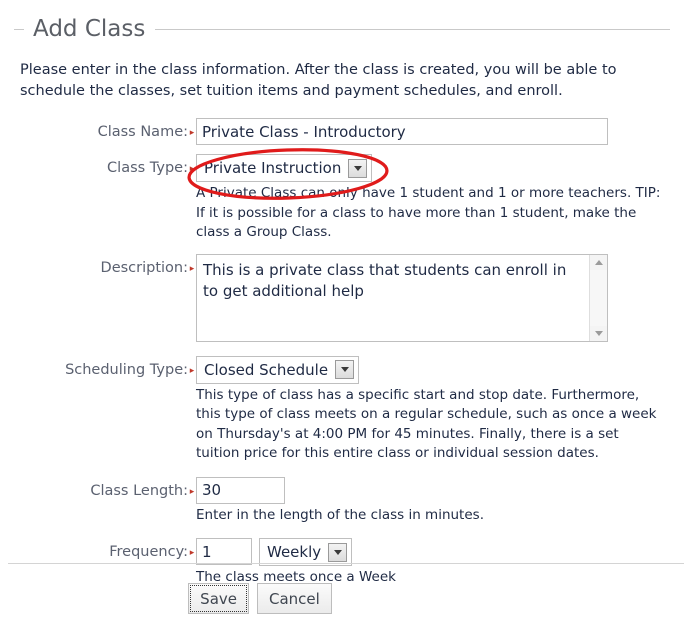 The width and height of the screenshot is (692, 624). What do you see at coordinates (294, 552) in the screenshot?
I see `frequency-unit-selected-value: Weekly` at bounding box center [294, 552].